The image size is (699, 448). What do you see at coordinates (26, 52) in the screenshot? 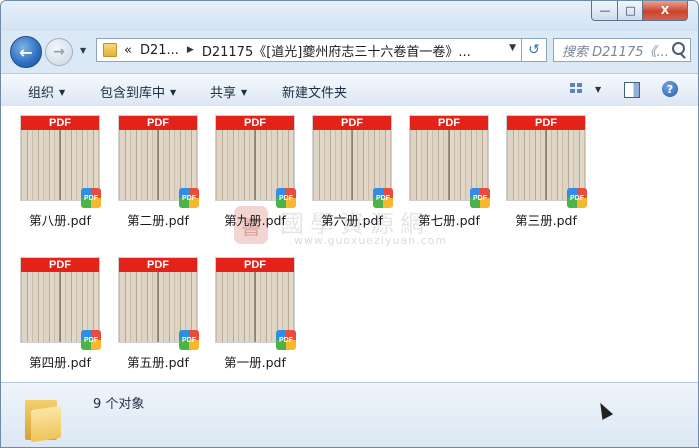
I see `back-button: ←` at bounding box center [26, 52].